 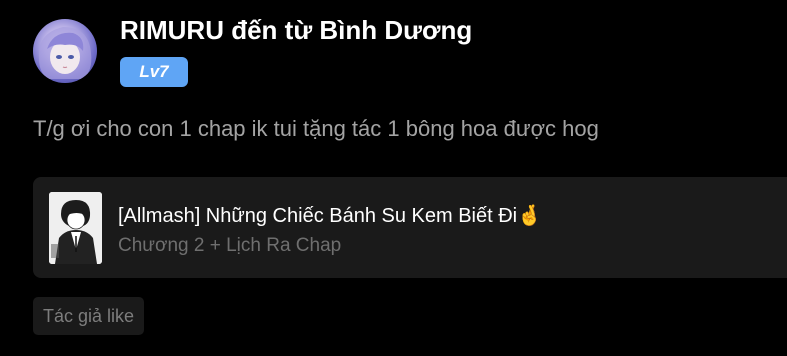 I want to click on avatar-anime-girl-icon, so click(x=65, y=53).